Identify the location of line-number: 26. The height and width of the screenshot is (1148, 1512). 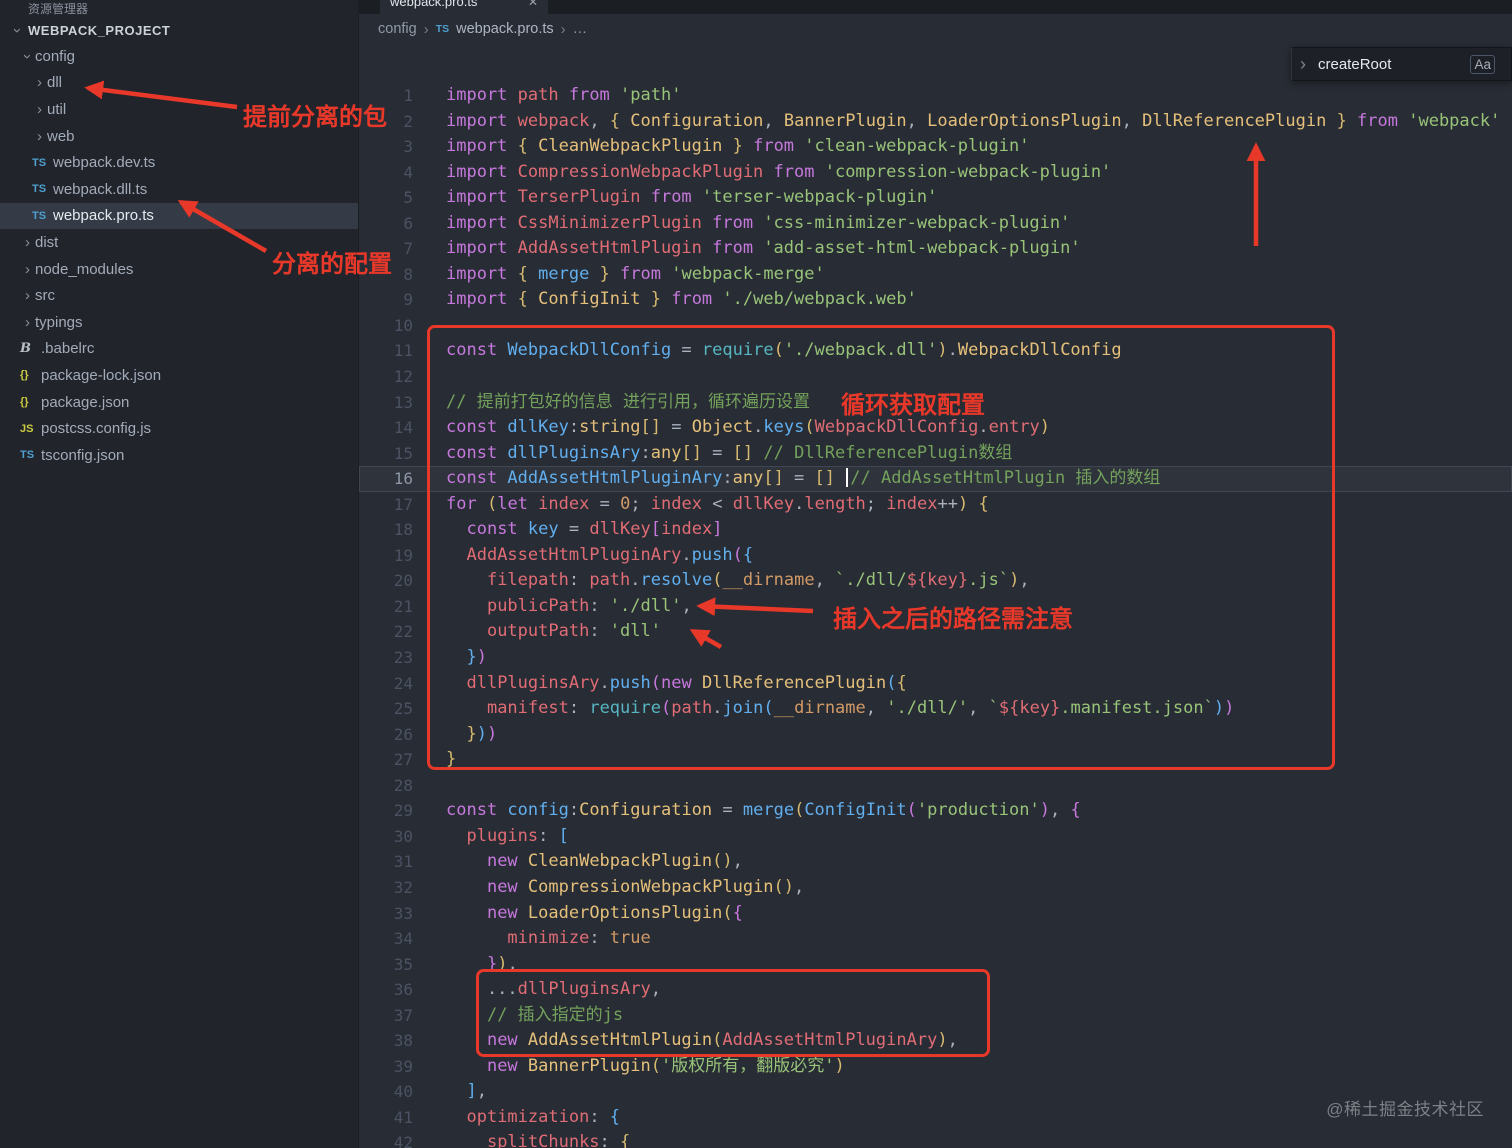
(386, 735).